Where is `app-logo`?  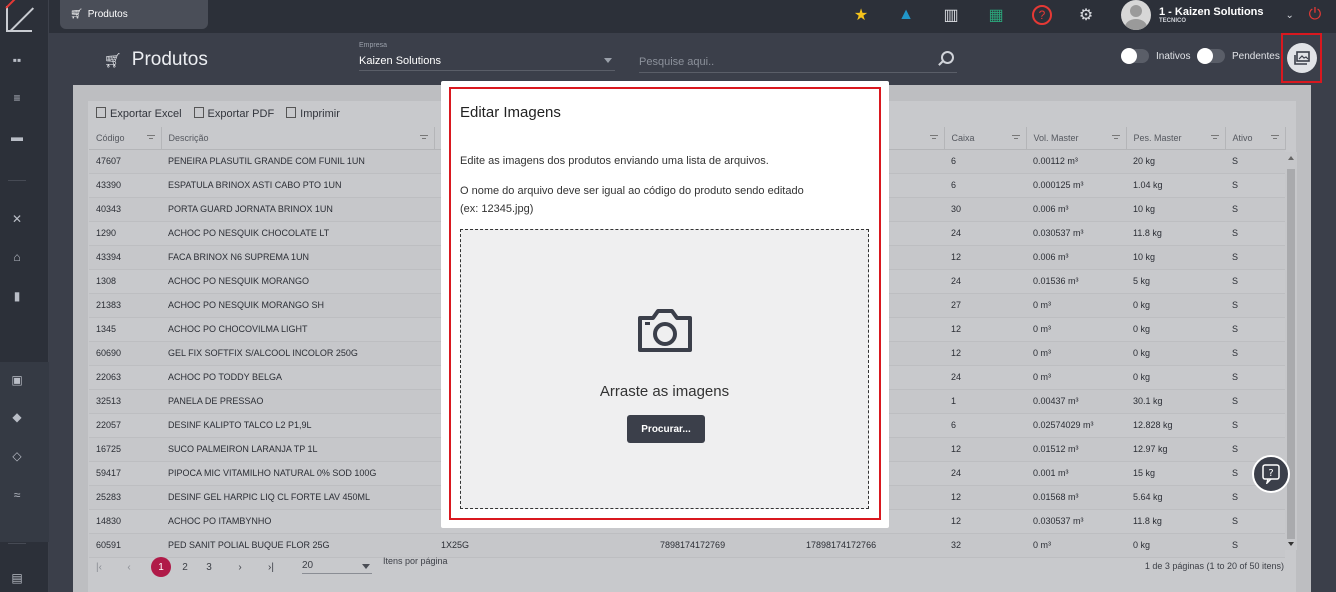
app-logo is located at coordinates (18, 16).